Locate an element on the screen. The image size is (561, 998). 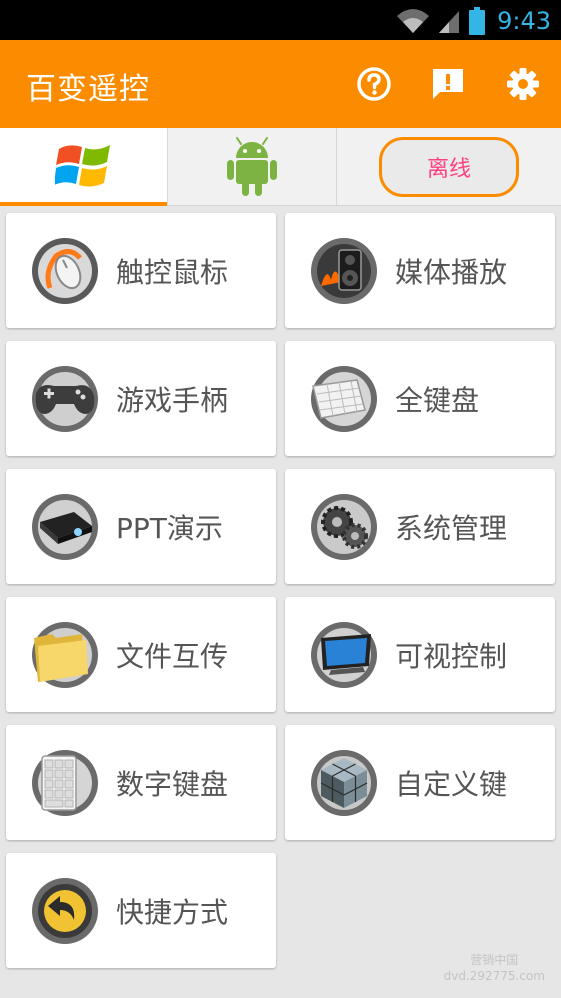
platform-tabs: 离线 is located at coordinates (280, 167).